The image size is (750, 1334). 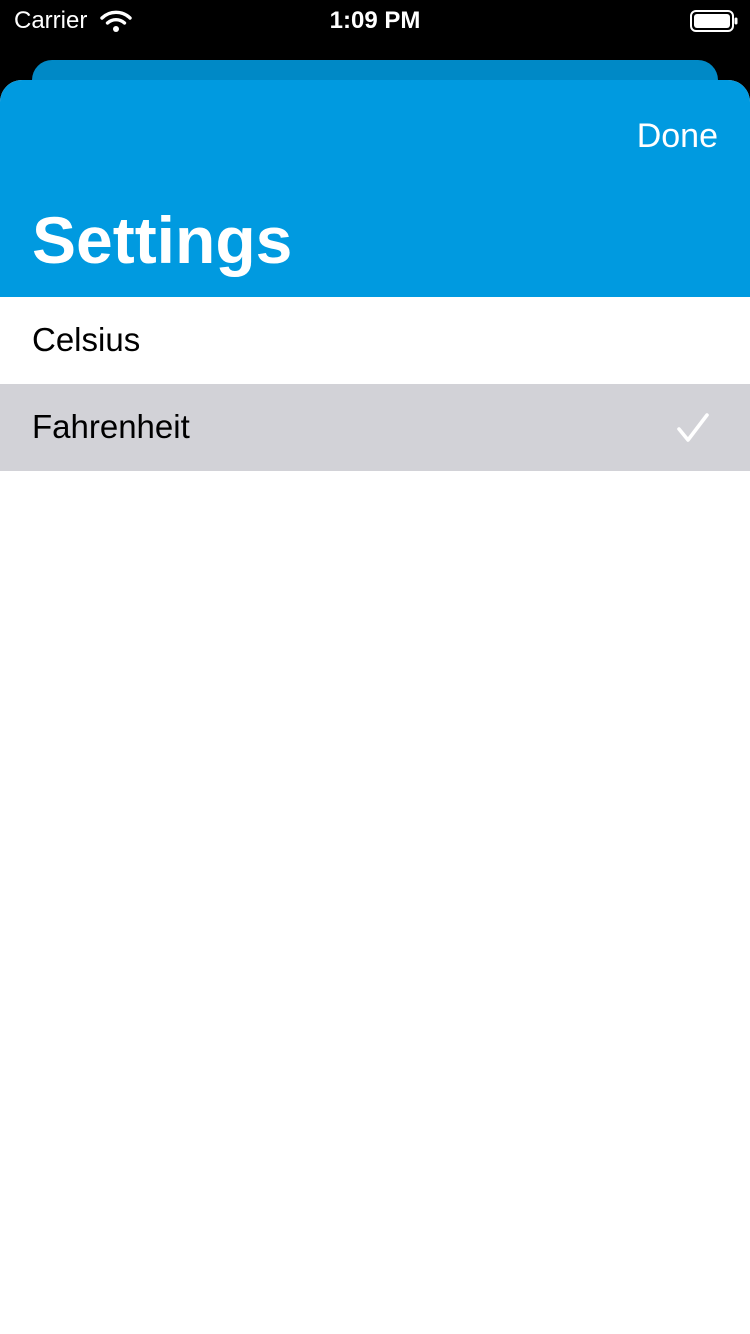 I want to click on page-title: Settings, so click(x=162, y=240).